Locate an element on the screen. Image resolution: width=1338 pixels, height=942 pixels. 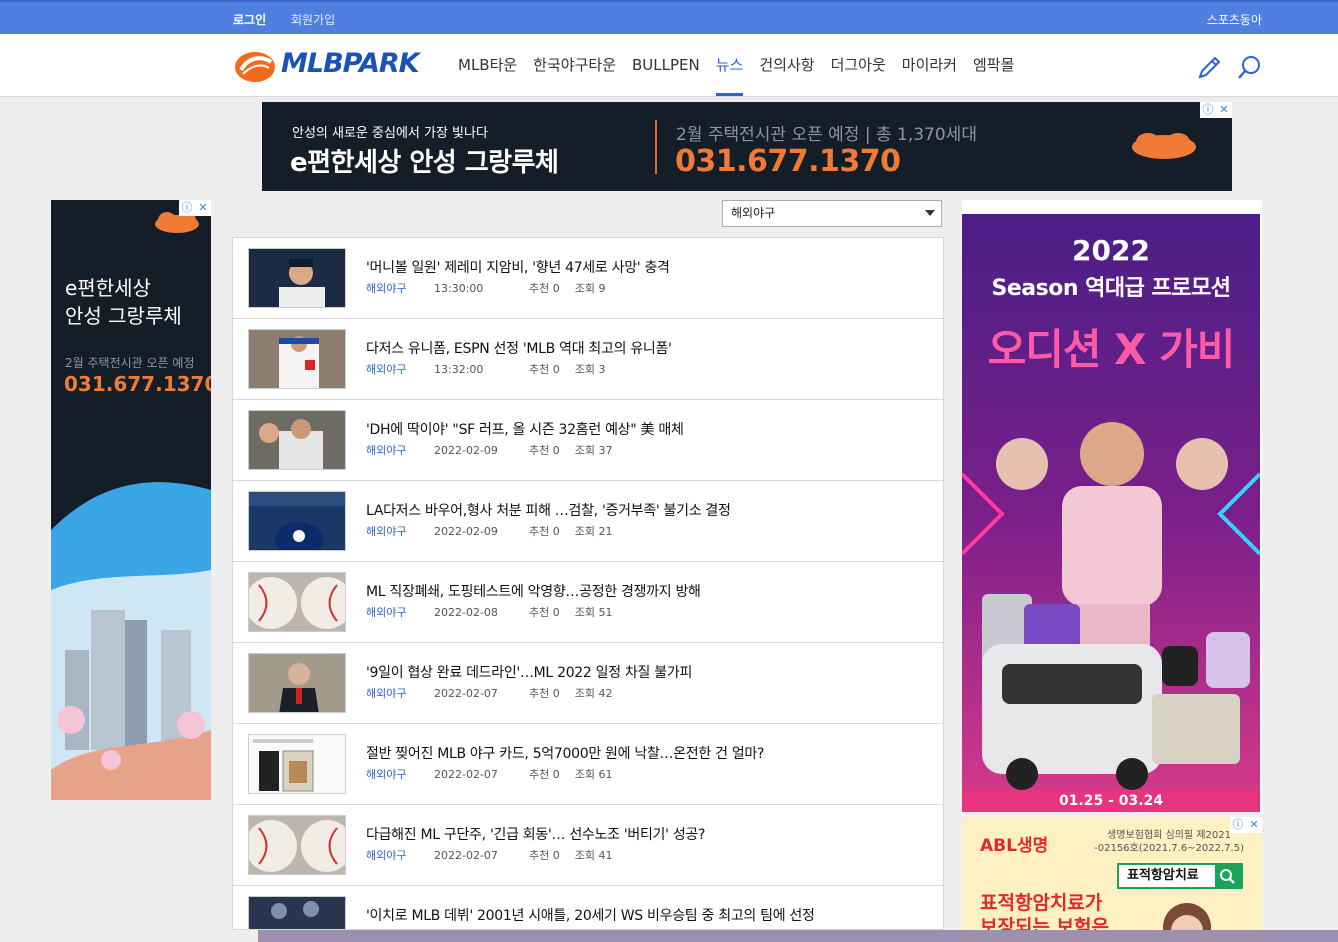
news-views: 51 is located at coordinates (605, 612).